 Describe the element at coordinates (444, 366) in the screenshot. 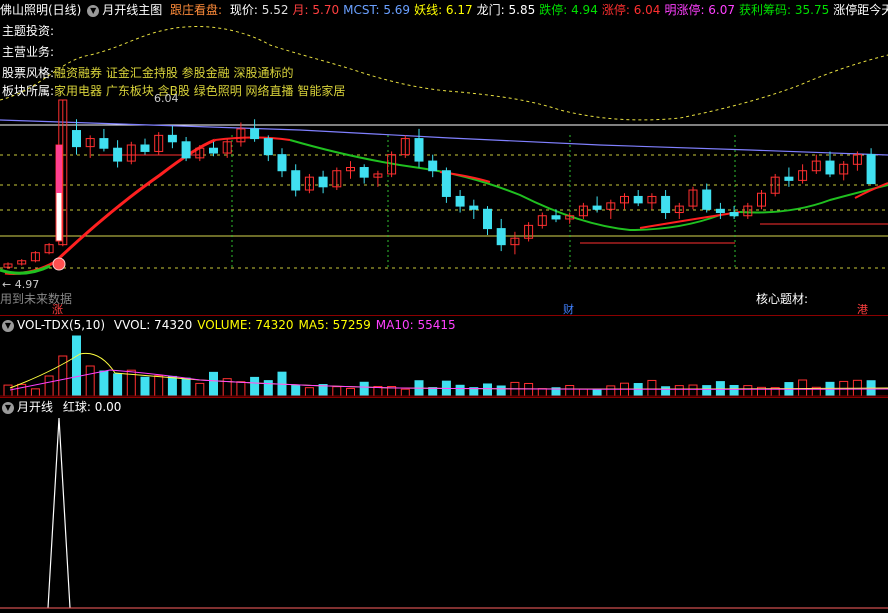

I see `volume-bars` at that location.